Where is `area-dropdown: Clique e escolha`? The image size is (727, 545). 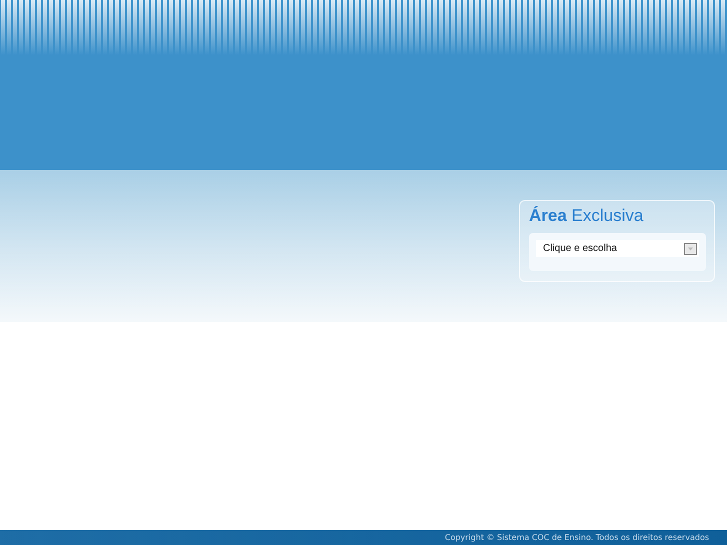
area-dropdown: Clique e escolha is located at coordinates (617, 248).